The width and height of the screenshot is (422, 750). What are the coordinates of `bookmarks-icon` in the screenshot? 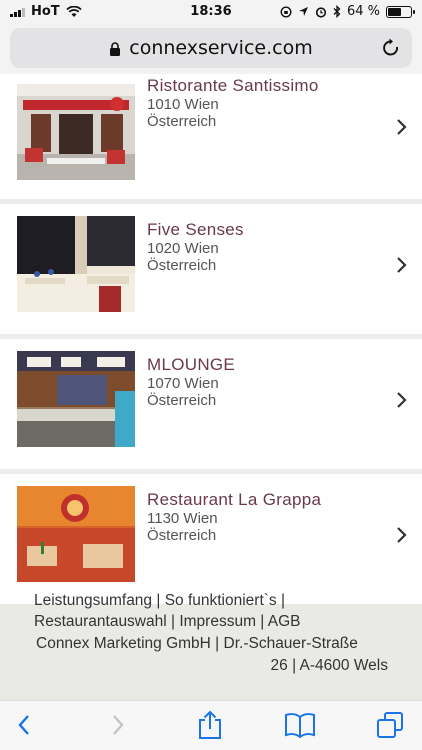 It's located at (300, 725).